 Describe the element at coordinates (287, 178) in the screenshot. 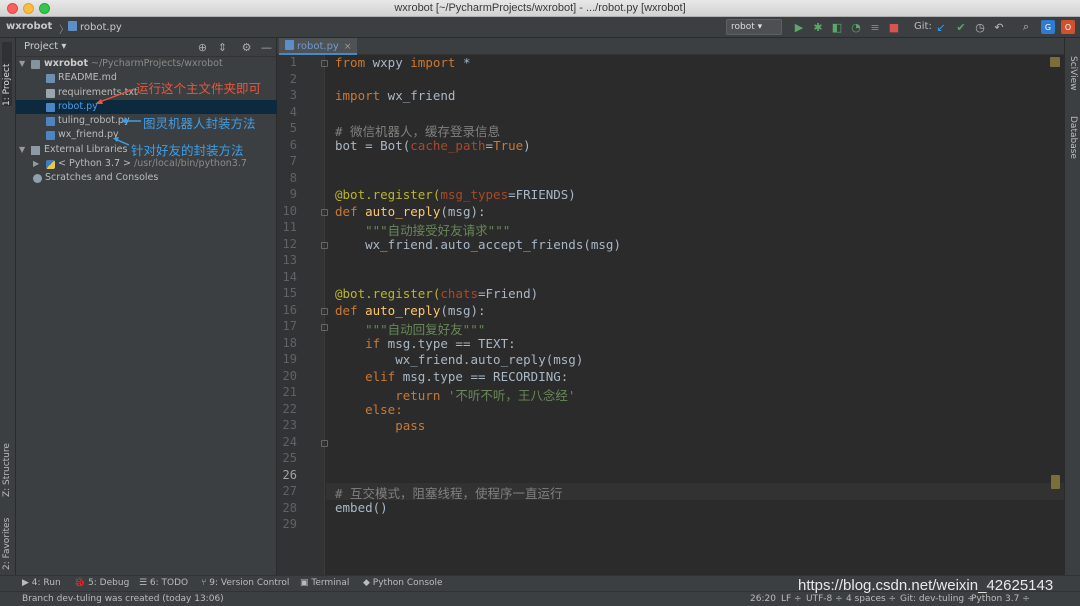

I see `line-number: 8` at that location.